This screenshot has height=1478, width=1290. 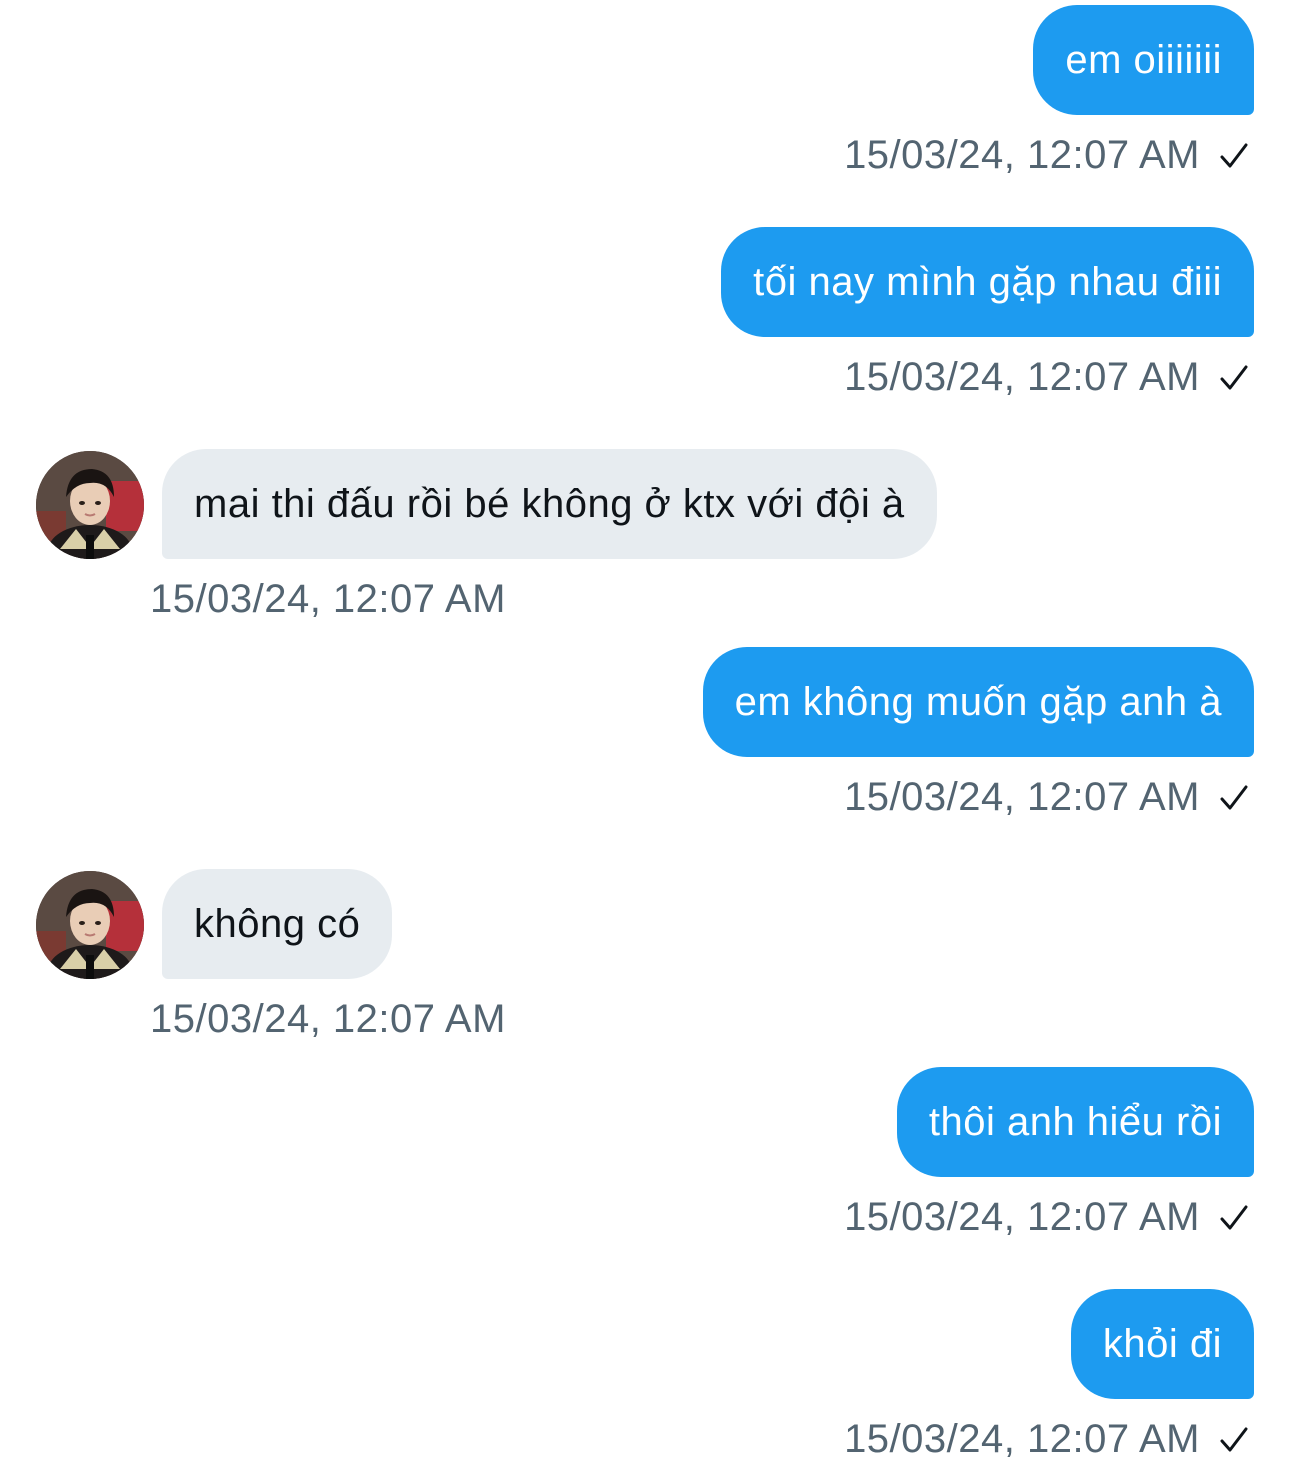 I want to click on message-bubble: khỏi đi, so click(x=1162, y=1344).